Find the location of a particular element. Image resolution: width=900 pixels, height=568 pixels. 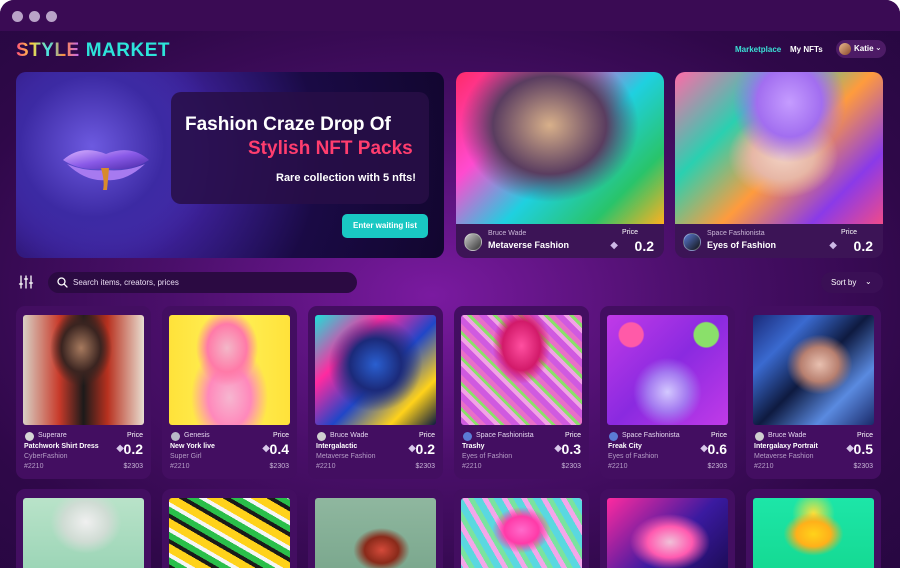

hero-title-line1: Fashion Craze Drop Of is located at coordinates (288, 124).